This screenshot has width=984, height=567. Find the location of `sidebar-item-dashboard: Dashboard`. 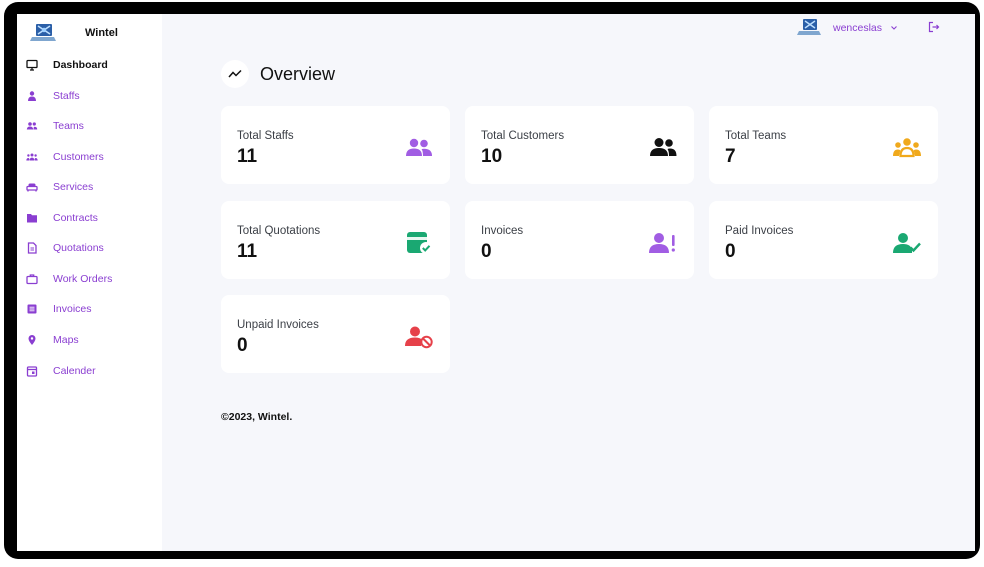

sidebar-item-dashboard: Dashboard is located at coordinates (89, 65).